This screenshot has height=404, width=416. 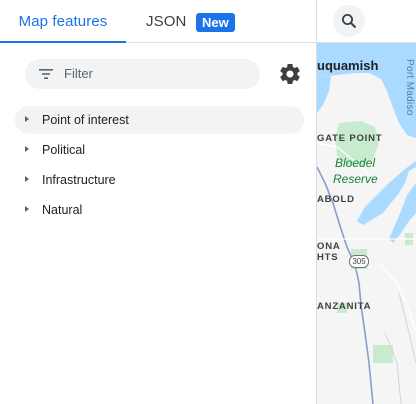 What do you see at coordinates (366, 21) in the screenshot?
I see `map-toolbar` at bounding box center [366, 21].